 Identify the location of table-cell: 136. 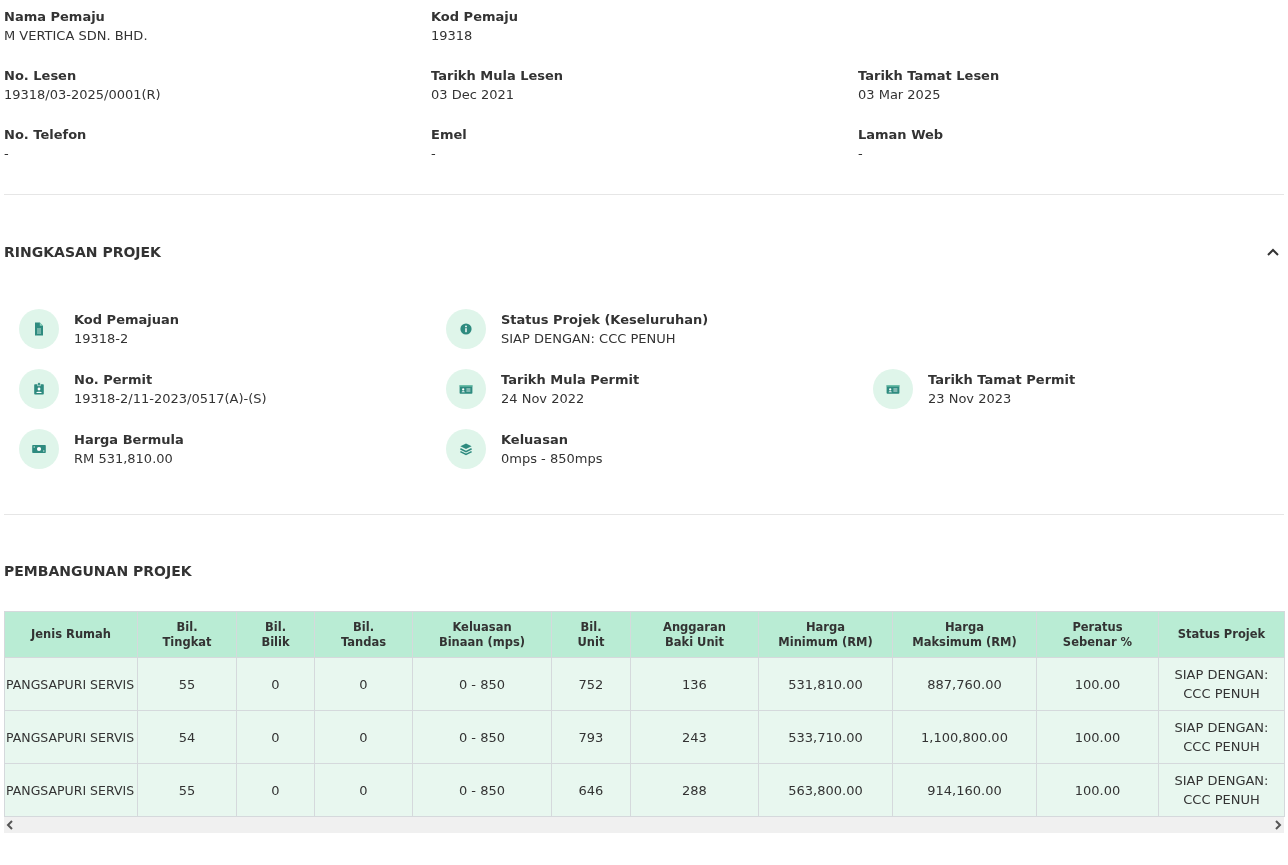
(694, 684).